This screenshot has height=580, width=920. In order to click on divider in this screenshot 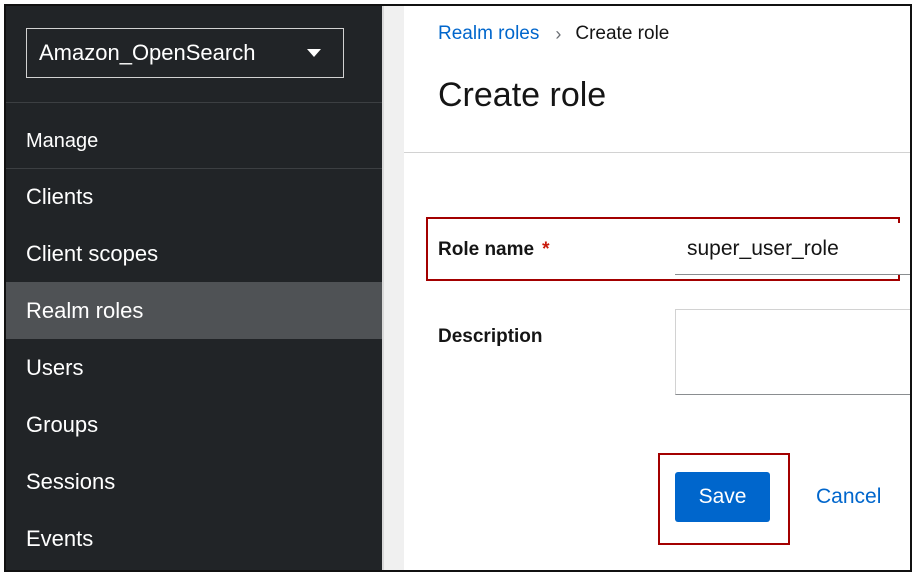, I will do `click(194, 102)`.